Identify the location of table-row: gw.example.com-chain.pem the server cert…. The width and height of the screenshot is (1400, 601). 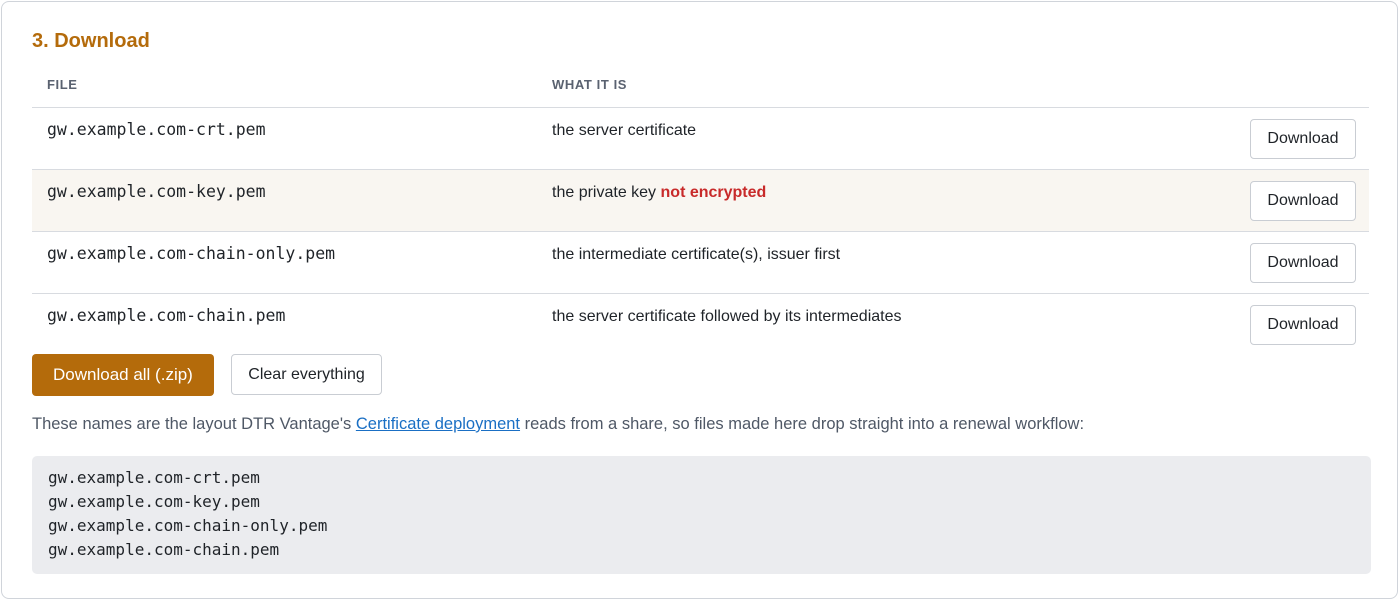
(700, 324).